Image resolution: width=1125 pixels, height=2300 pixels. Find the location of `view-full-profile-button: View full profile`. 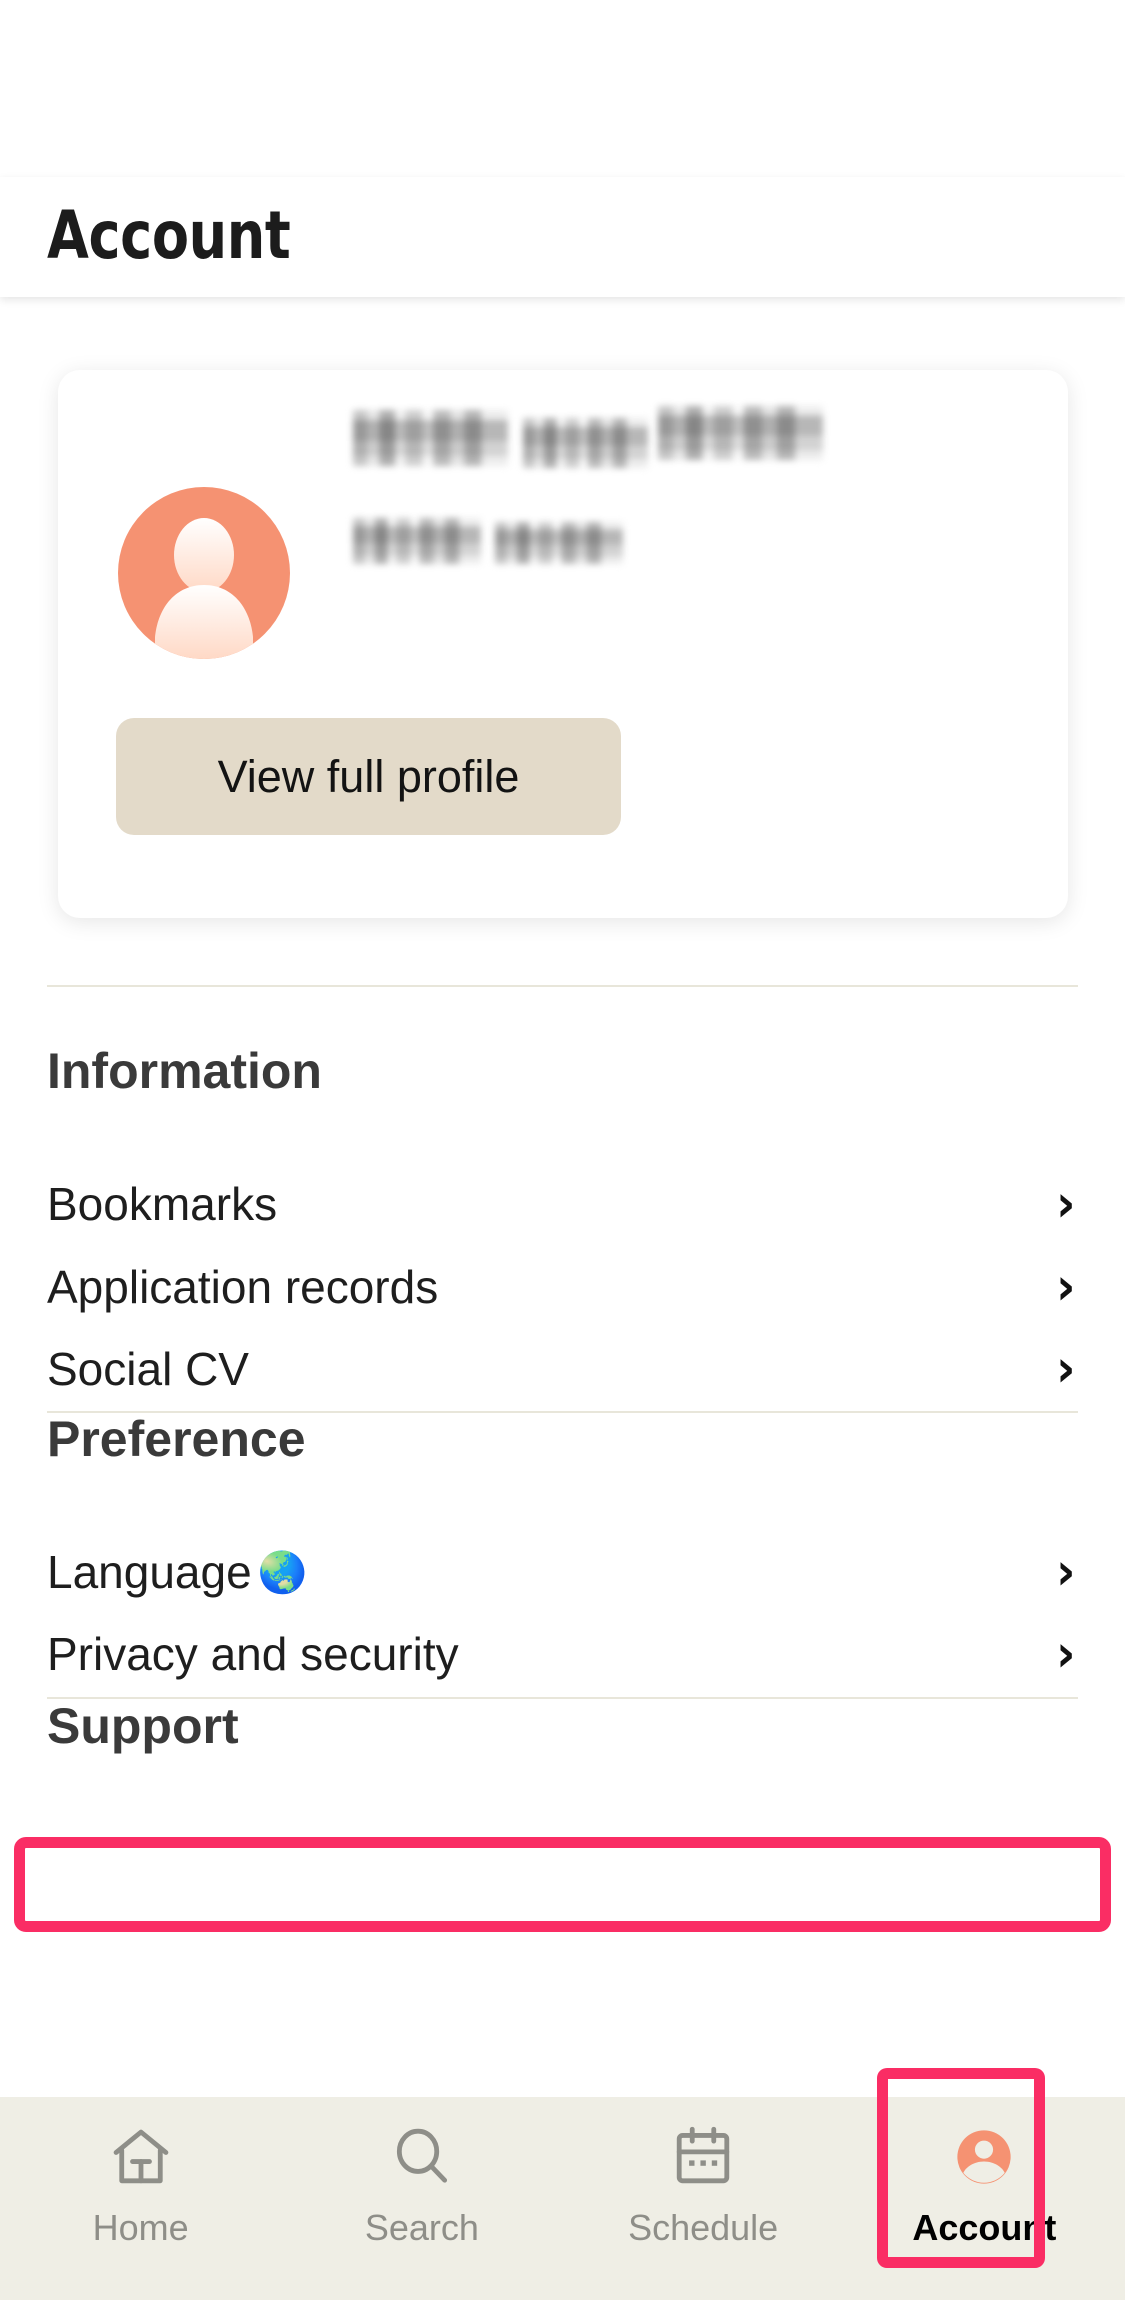

view-full-profile-button: View full profile is located at coordinates (368, 776).